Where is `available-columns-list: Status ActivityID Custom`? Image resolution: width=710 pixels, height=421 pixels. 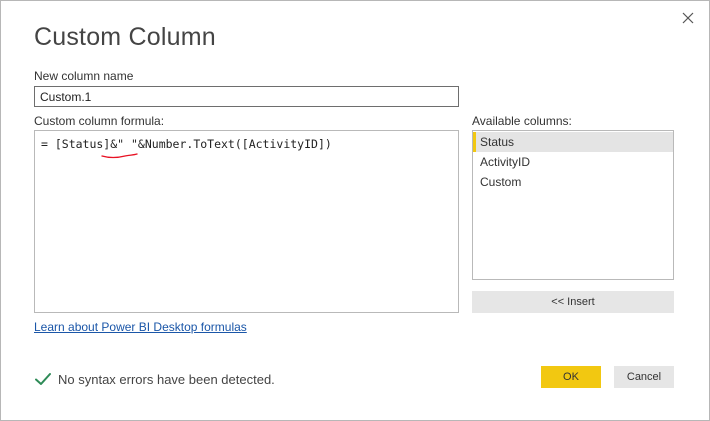
available-columns-list: Status ActivityID Custom is located at coordinates (573, 205).